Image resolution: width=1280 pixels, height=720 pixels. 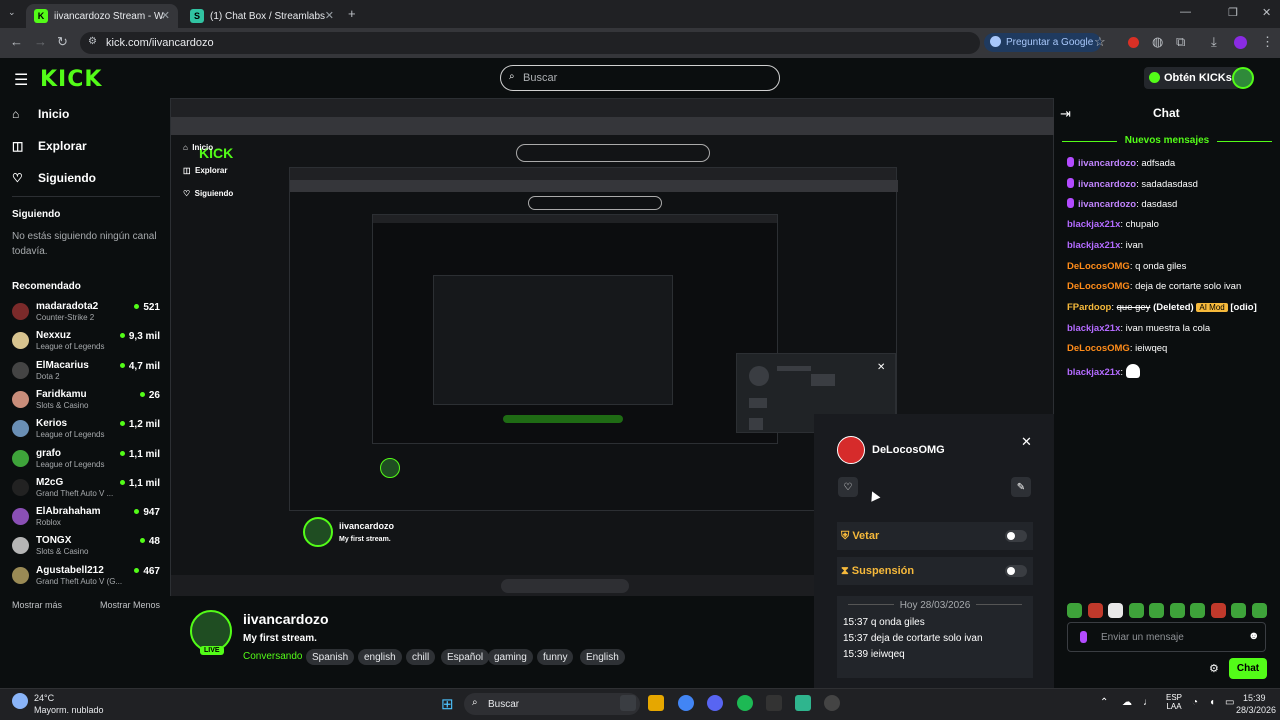 I want to click on language-indicator: ESP LAA, so click(x=1174, y=702).